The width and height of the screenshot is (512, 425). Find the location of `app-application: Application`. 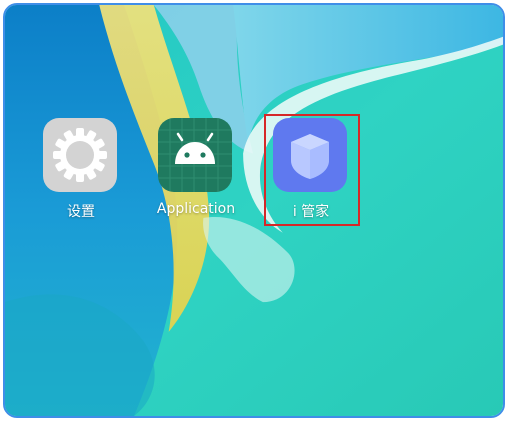

app-application: Application is located at coordinates (196, 167).